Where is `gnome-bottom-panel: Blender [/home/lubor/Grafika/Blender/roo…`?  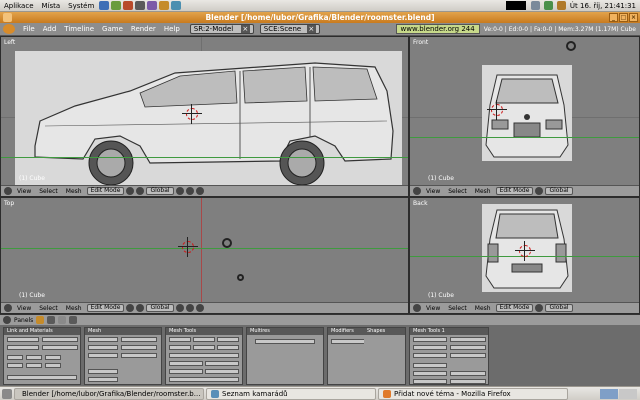 gnome-bottom-panel: Blender [/home/lubor/Grafika/Blender/roo… is located at coordinates (320, 393).